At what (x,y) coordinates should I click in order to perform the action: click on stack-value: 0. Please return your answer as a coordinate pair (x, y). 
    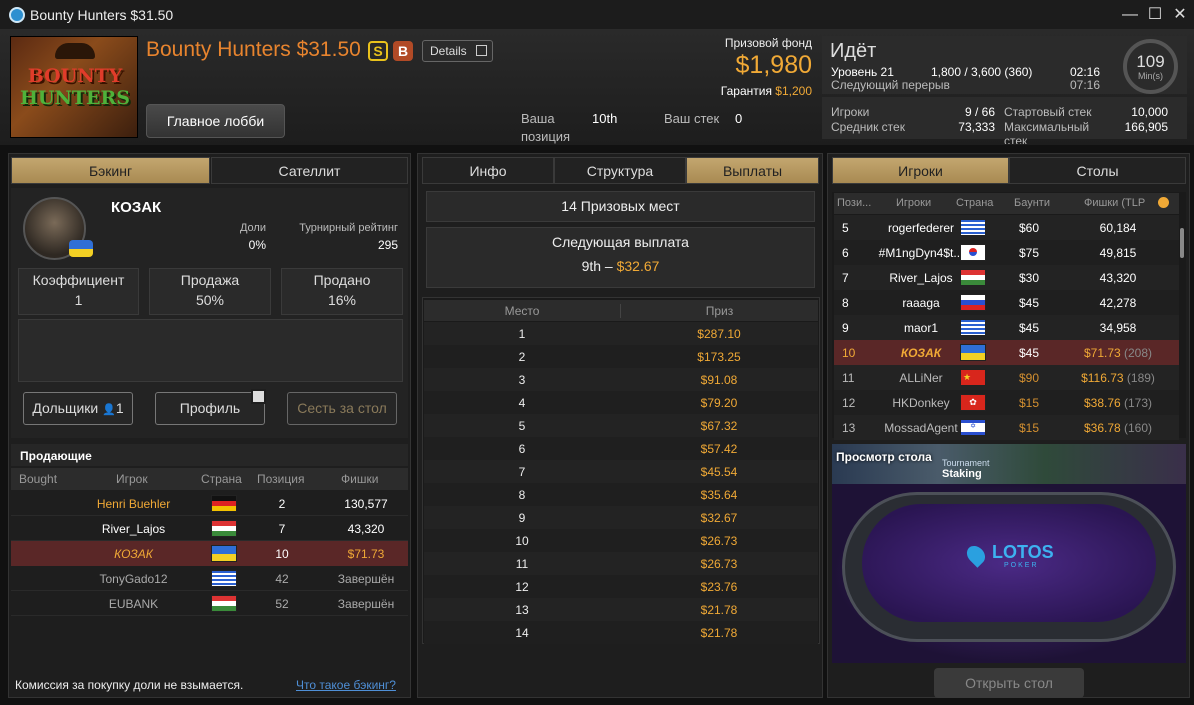
    Looking at the image, I should click on (739, 118).